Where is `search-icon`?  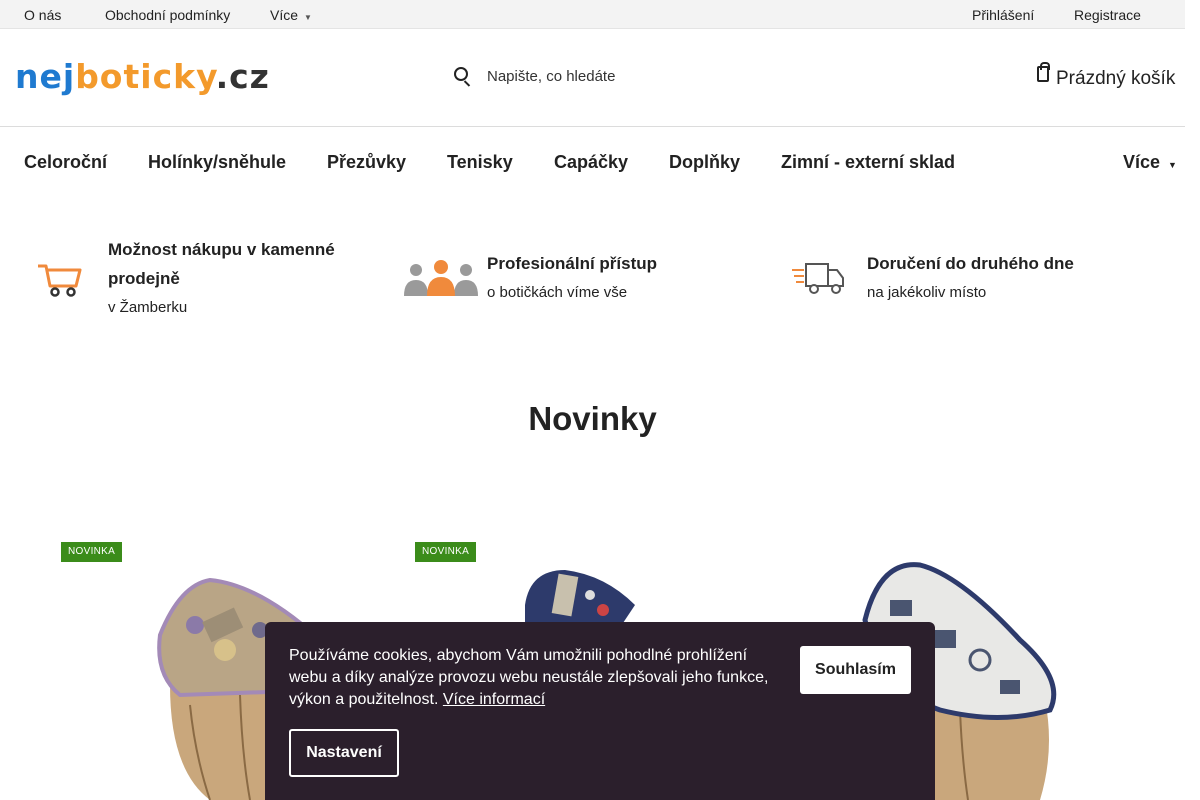
search-icon is located at coordinates (461, 74).